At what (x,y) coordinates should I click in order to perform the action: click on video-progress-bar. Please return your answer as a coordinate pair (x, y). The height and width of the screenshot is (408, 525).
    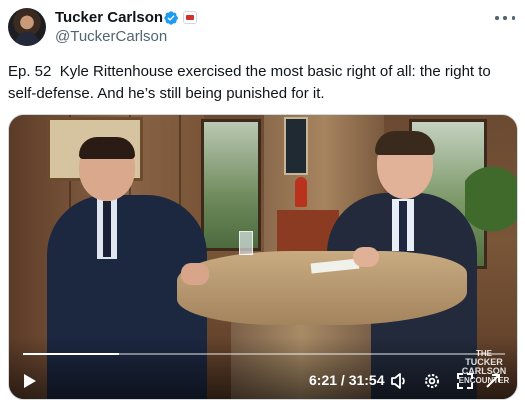
    Looking at the image, I should click on (264, 354).